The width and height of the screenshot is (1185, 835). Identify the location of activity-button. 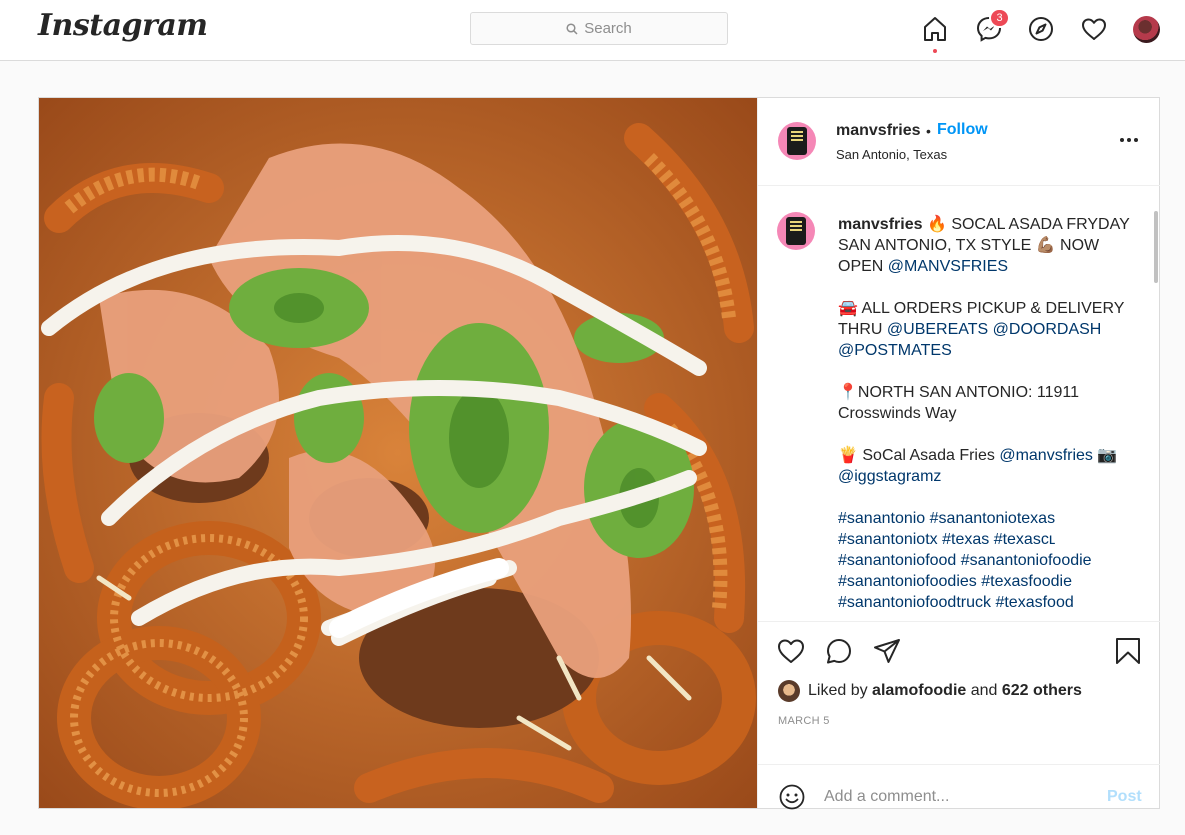
(1094, 29).